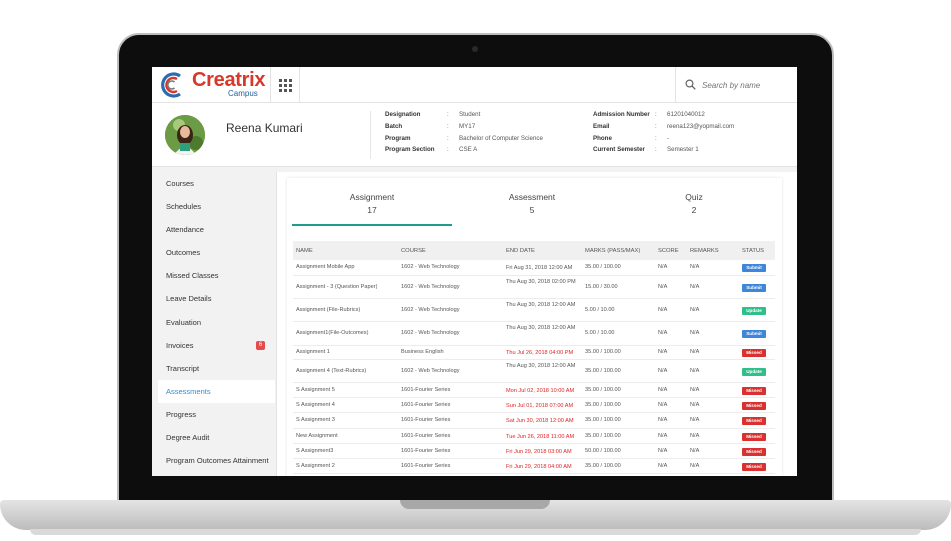 Image resolution: width=951 pixels, height=541 pixels. I want to click on column-header-end-date: END DATE, so click(520, 251).